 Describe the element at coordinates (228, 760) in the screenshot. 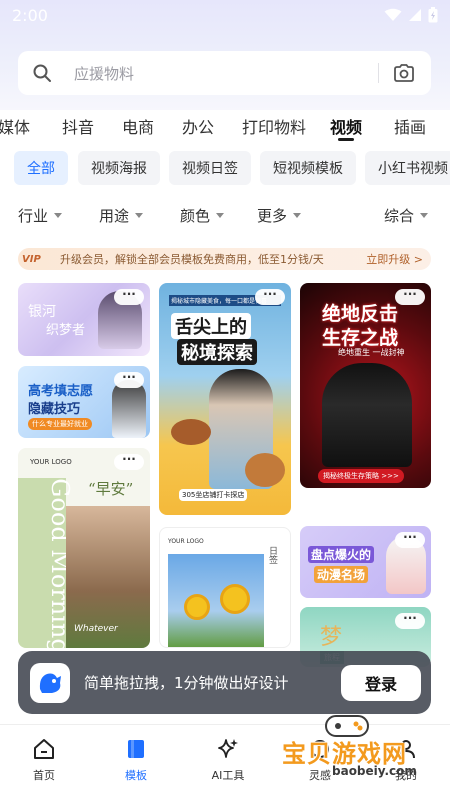

I see `nav-ai-tools: AI工具` at that location.